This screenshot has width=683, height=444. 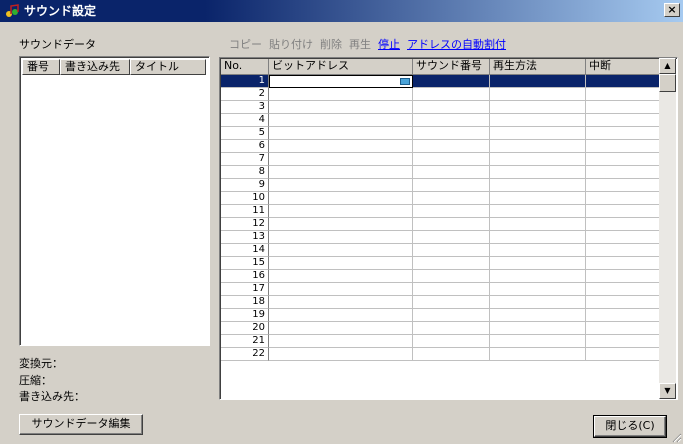 What do you see at coordinates (440, 211) in the screenshot?
I see `table-row: 11` at bounding box center [440, 211].